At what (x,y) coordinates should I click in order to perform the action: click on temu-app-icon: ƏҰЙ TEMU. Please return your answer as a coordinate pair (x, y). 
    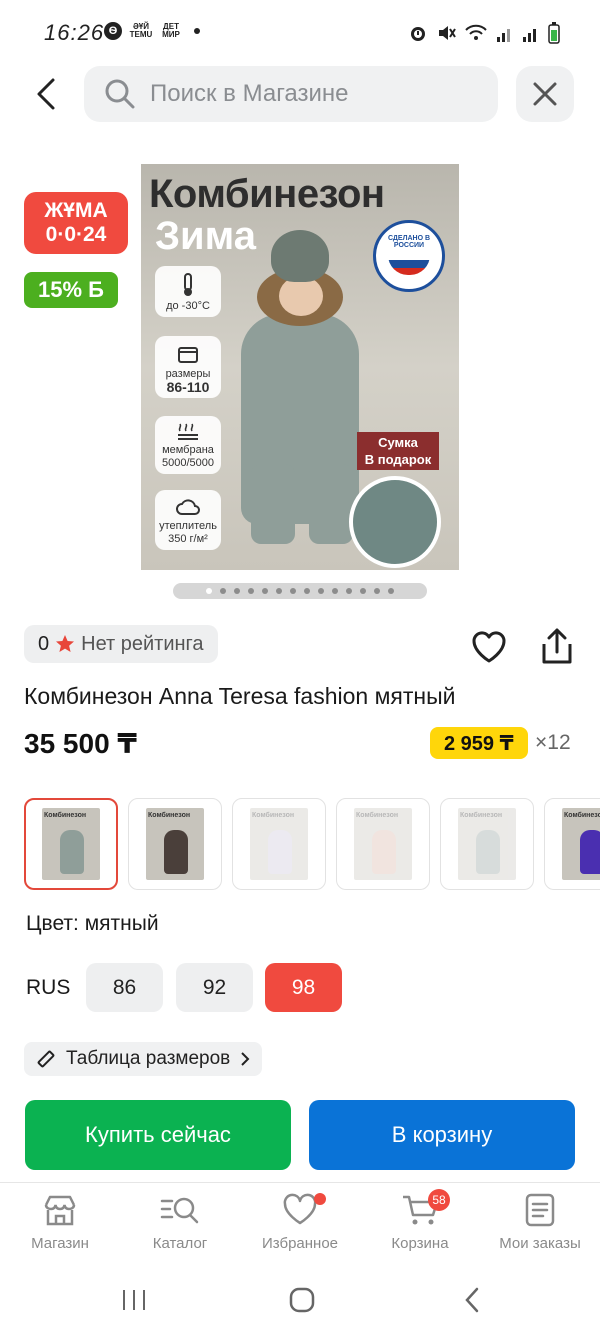
    Looking at the image, I should click on (141, 30).